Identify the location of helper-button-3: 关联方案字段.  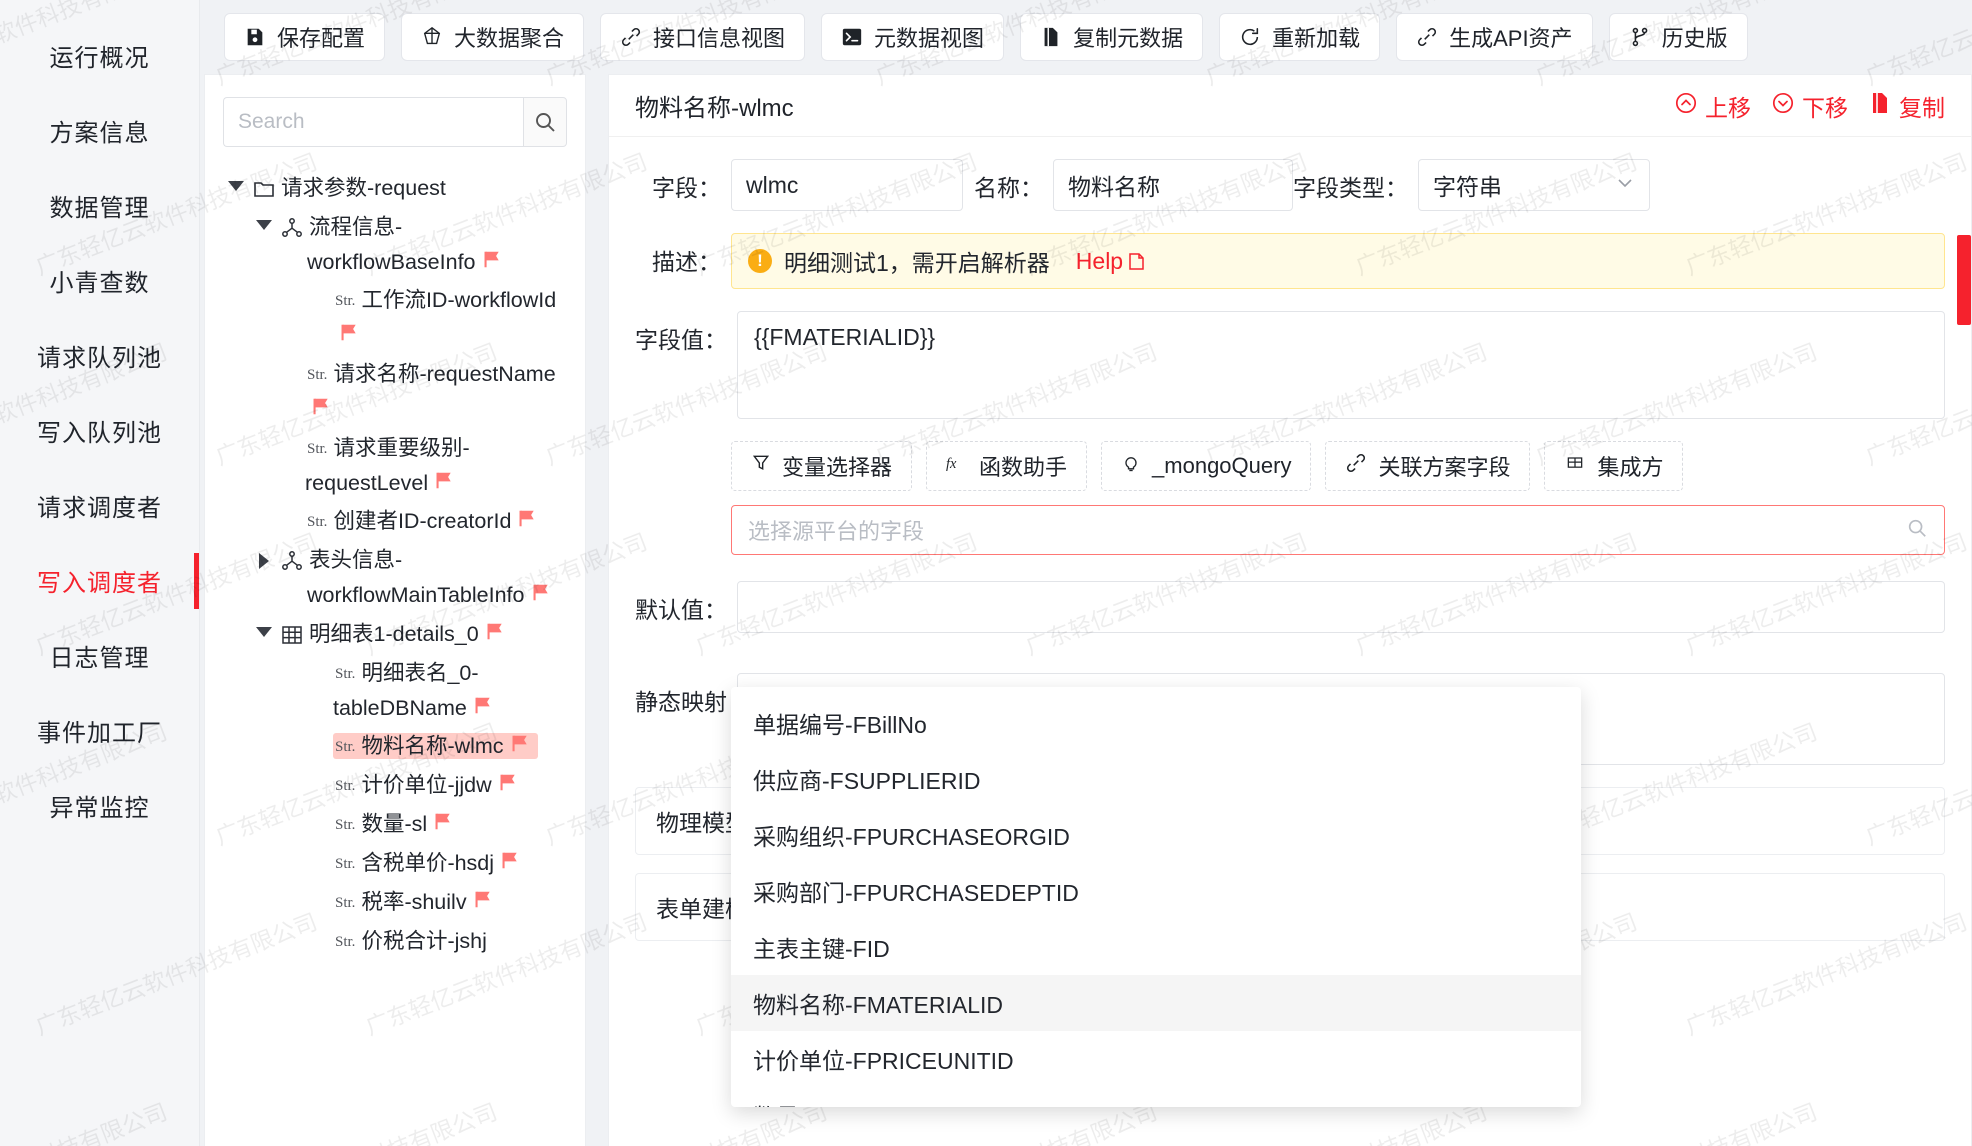
(1428, 466).